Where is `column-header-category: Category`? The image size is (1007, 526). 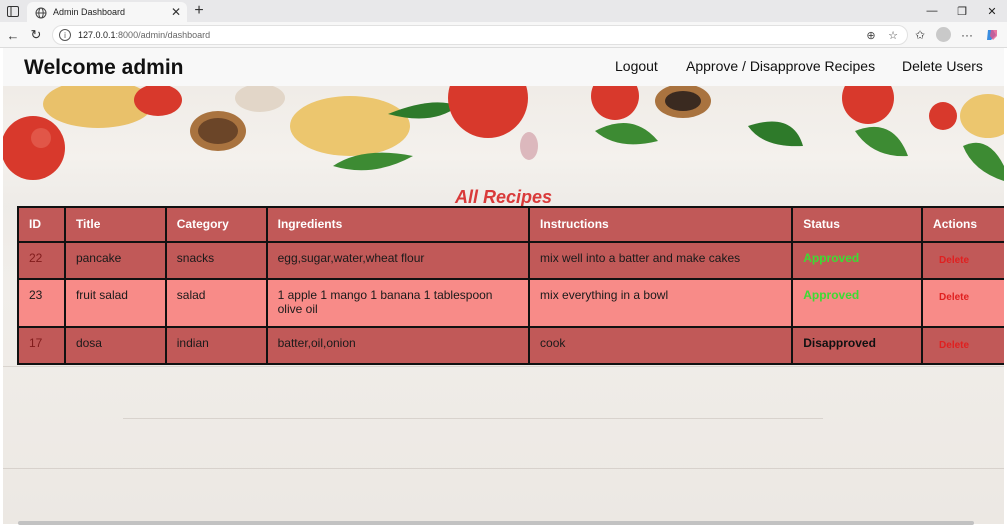
column-header-category: Category is located at coordinates (216, 224).